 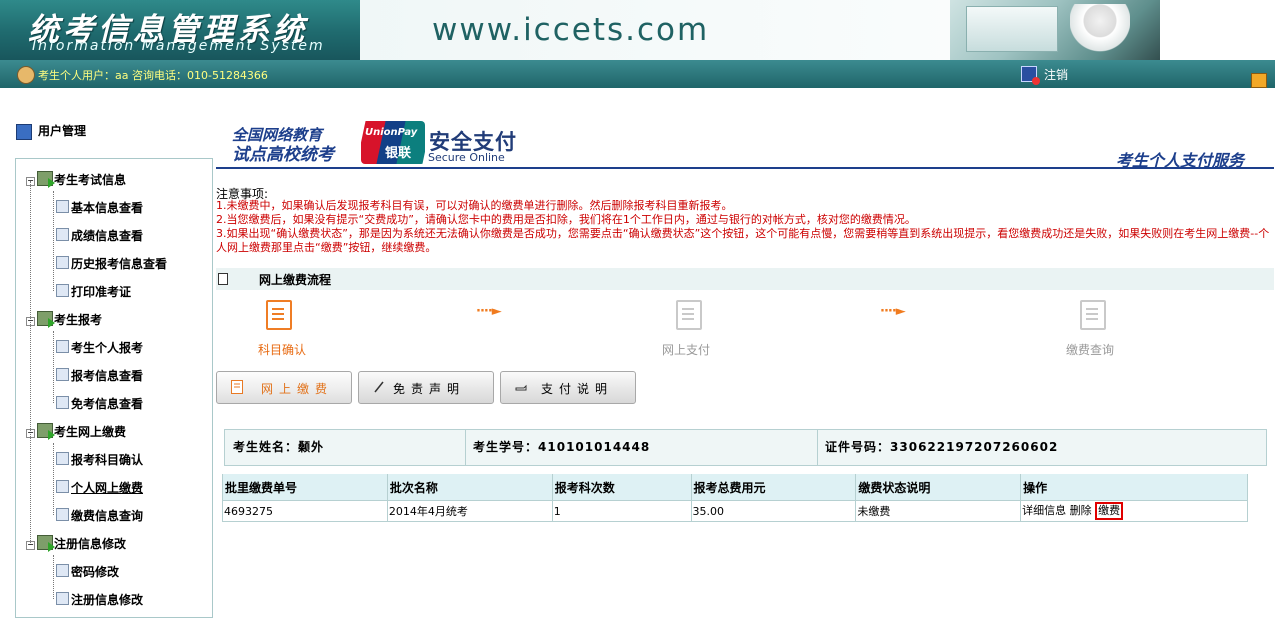 What do you see at coordinates (107, 348) in the screenshot?
I see `tree-item-label: 考生个人报考` at bounding box center [107, 348].